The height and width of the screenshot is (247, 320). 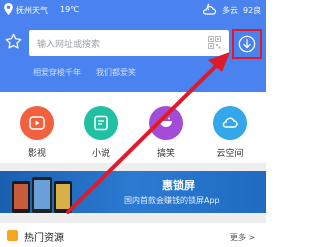 What do you see at coordinates (42, 195) in the screenshot?
I see `phones-illustration` at bounding box center [42, 195].